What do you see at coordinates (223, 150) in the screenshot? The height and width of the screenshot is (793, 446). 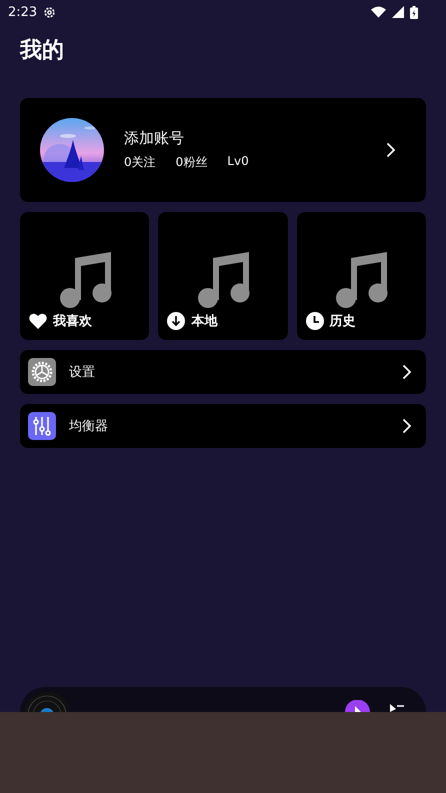 I see `account-card: 添加账号 0关注 0粉丝 Lv0` at bounding box center [223, 150].